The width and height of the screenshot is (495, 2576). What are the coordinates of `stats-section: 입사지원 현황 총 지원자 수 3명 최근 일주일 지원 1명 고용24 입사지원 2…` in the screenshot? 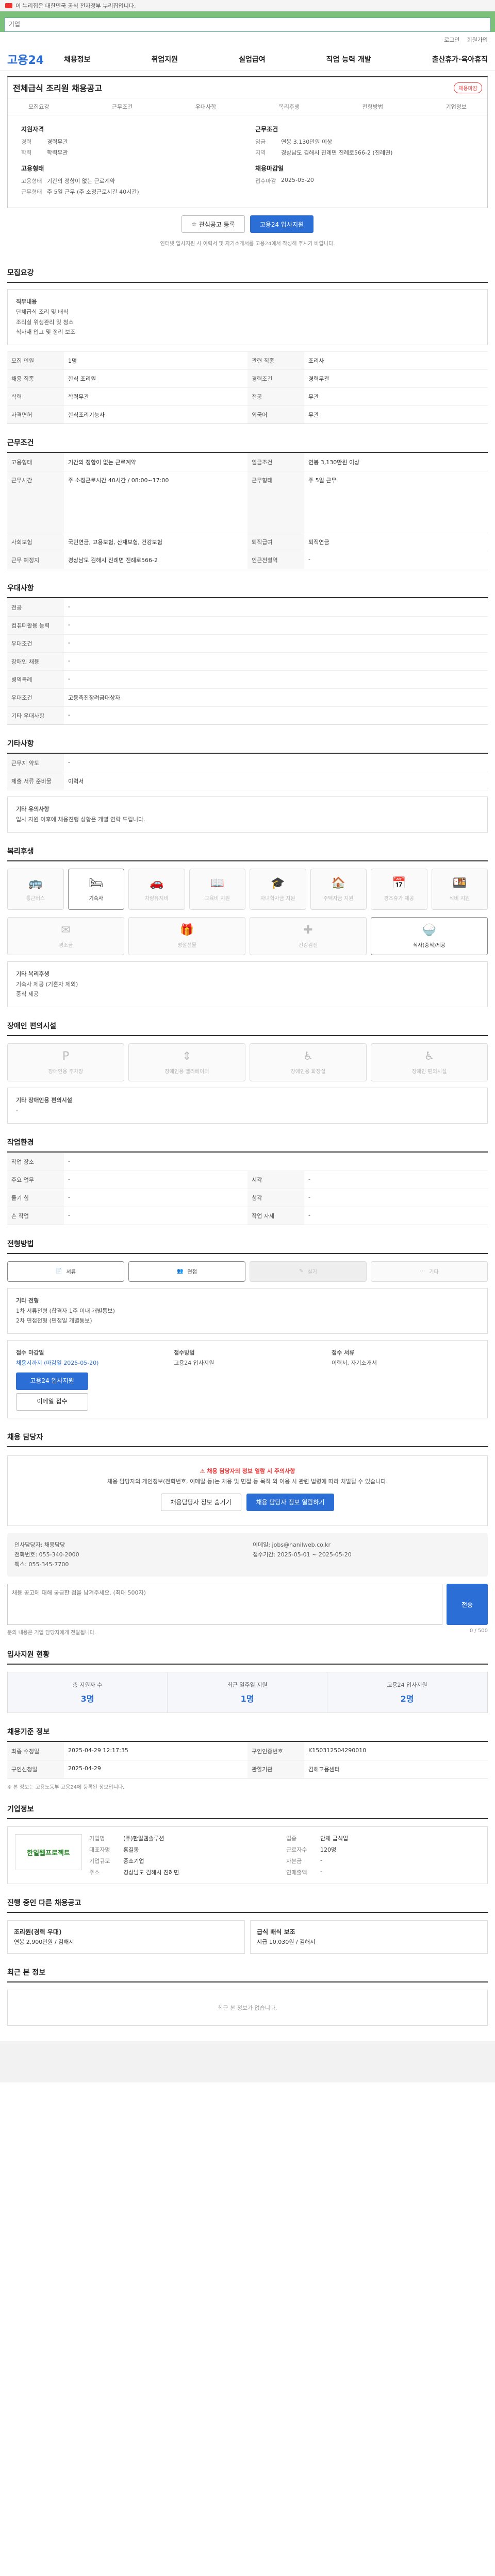 It's located at (247, 1675).